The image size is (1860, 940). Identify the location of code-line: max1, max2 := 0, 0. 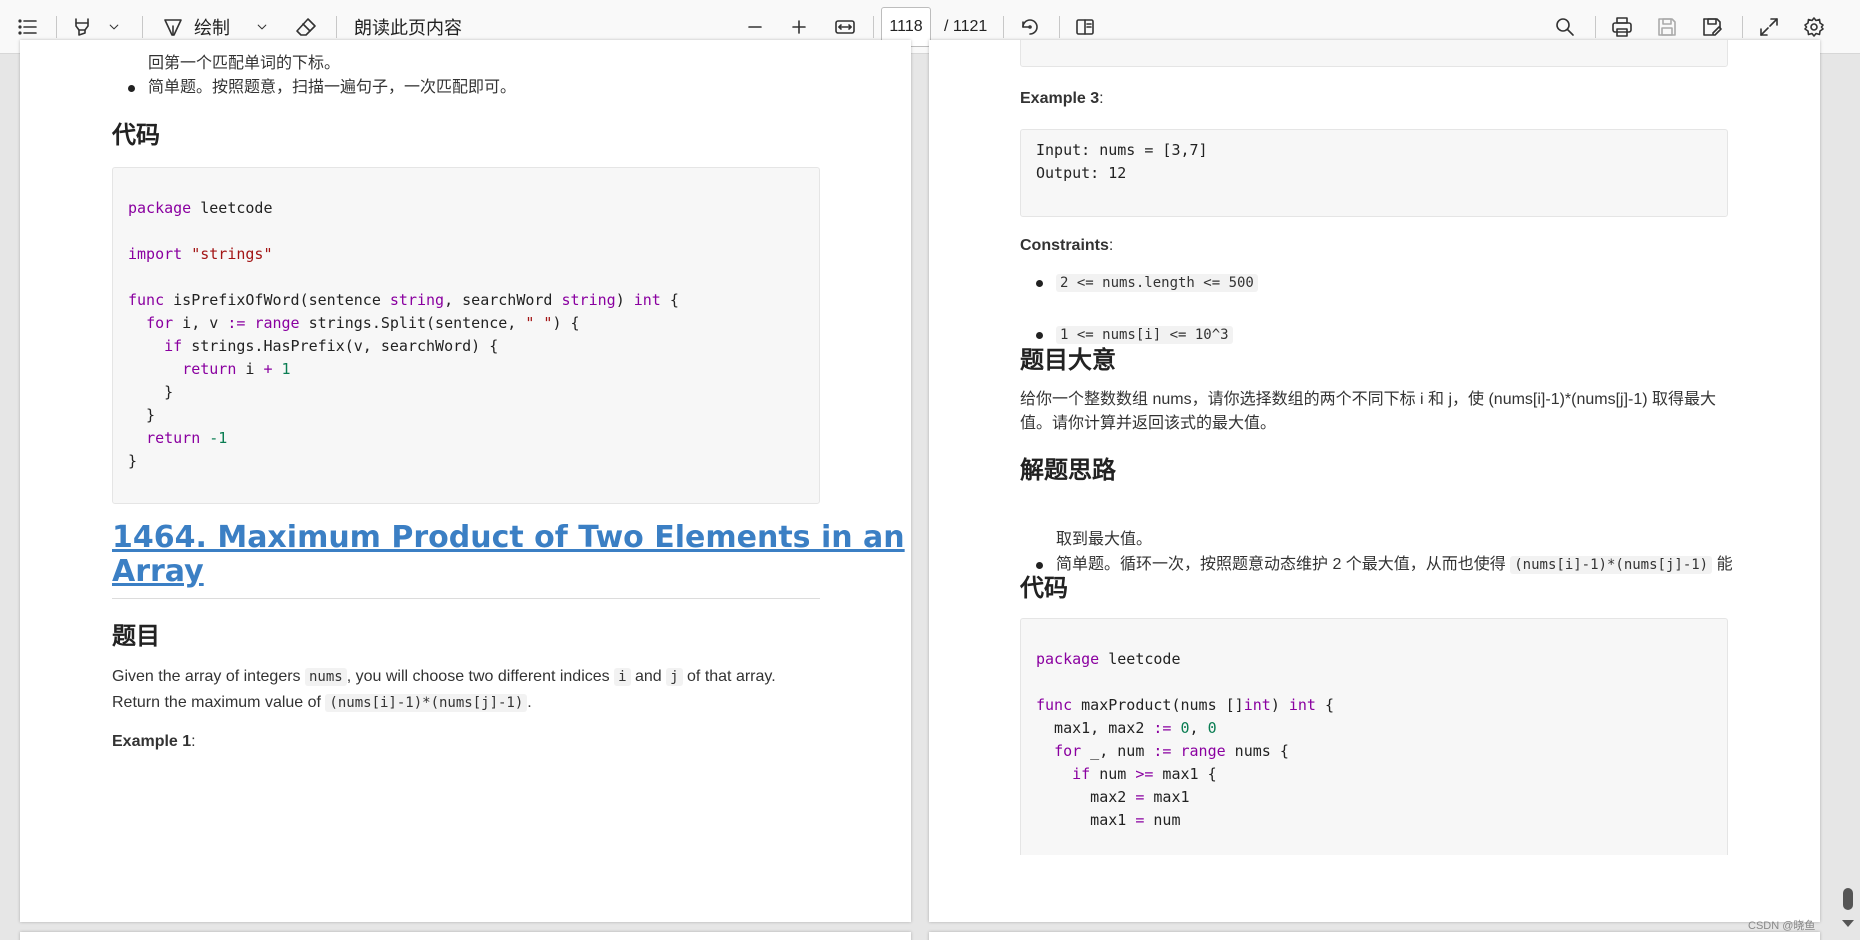
(1126, 728).